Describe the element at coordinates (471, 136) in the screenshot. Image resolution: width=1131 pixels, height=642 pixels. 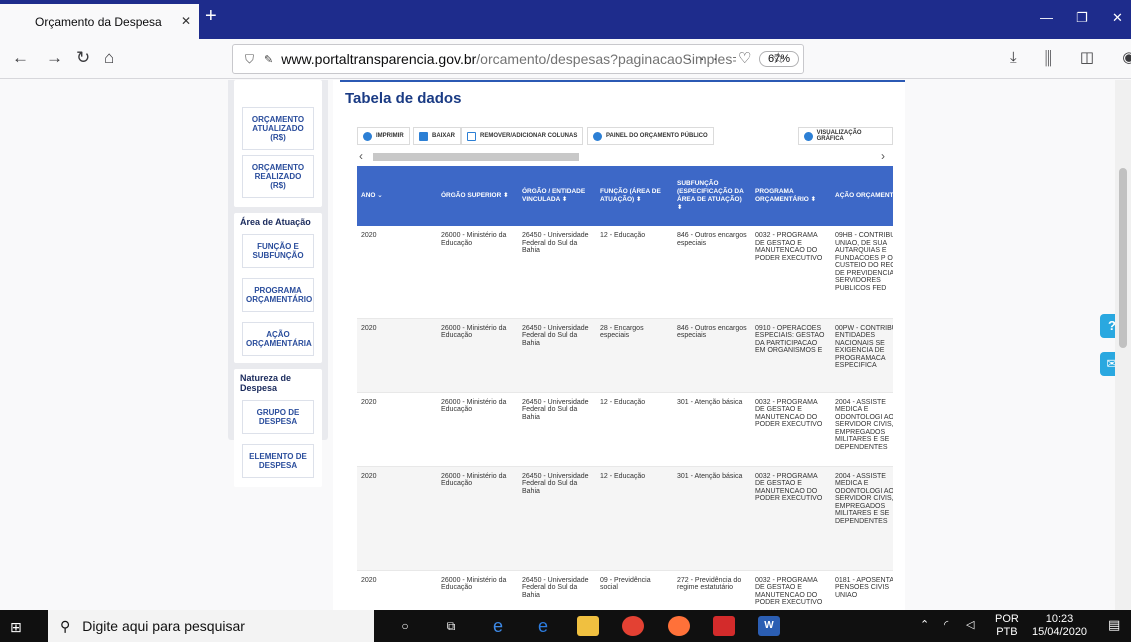
I see `columns-icon` at that location.